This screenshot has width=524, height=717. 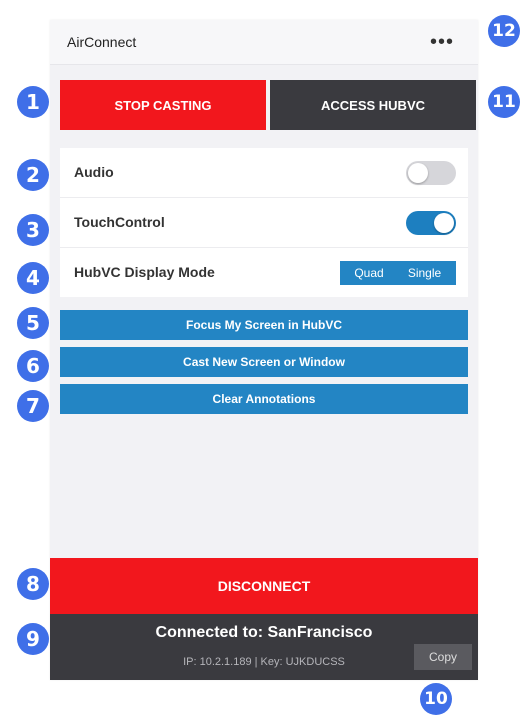 What do you see at coordinates (102, 42) in the screenshot?
I see `app-title: AirConnect` at bounding box center [102, 42].